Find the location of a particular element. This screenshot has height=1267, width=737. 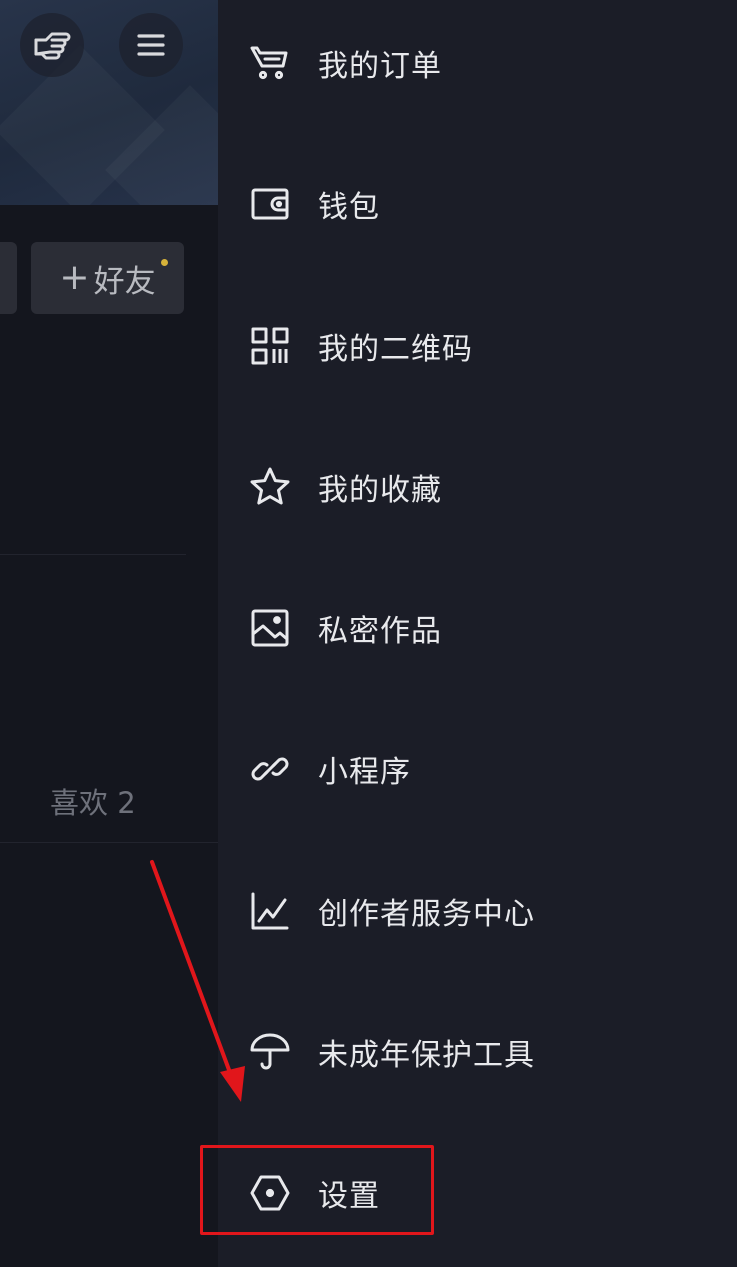

menu-item-label: 我的二维码 is located at coordinates (395, 349).